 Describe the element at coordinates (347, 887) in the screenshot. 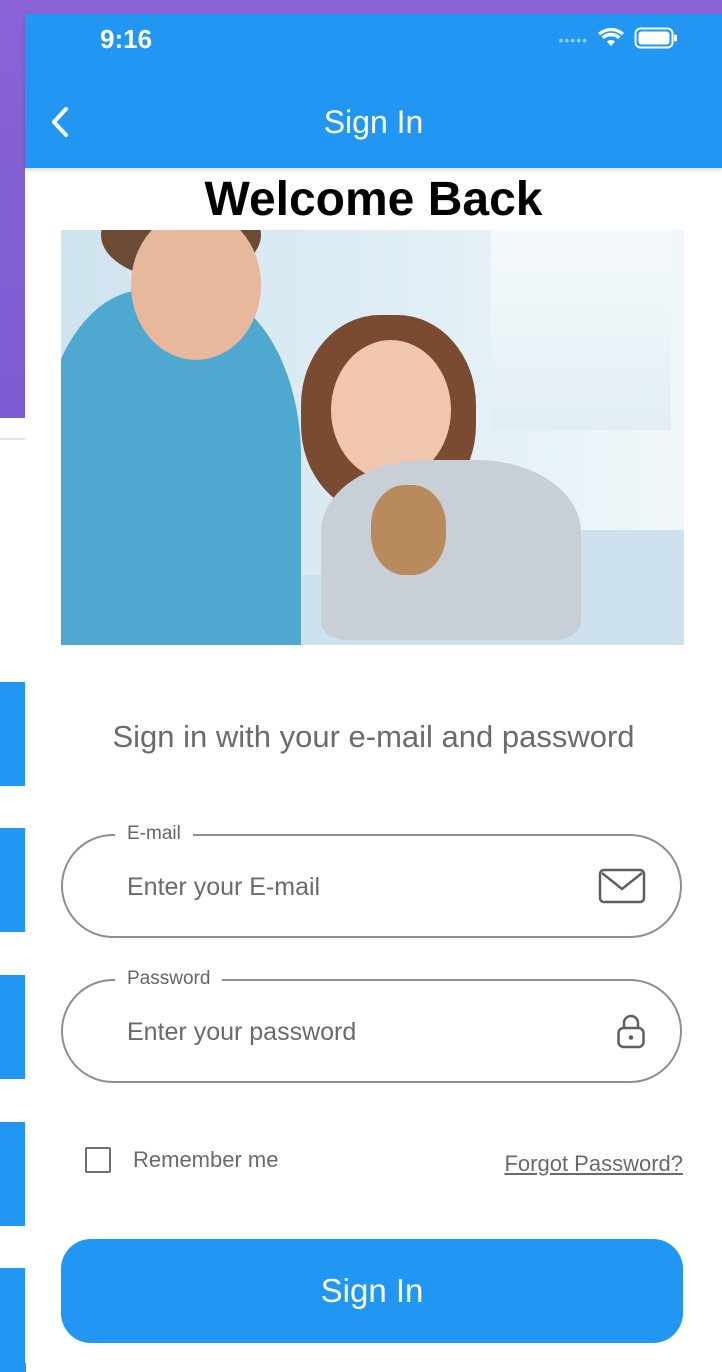

I see `email-input` at that location.